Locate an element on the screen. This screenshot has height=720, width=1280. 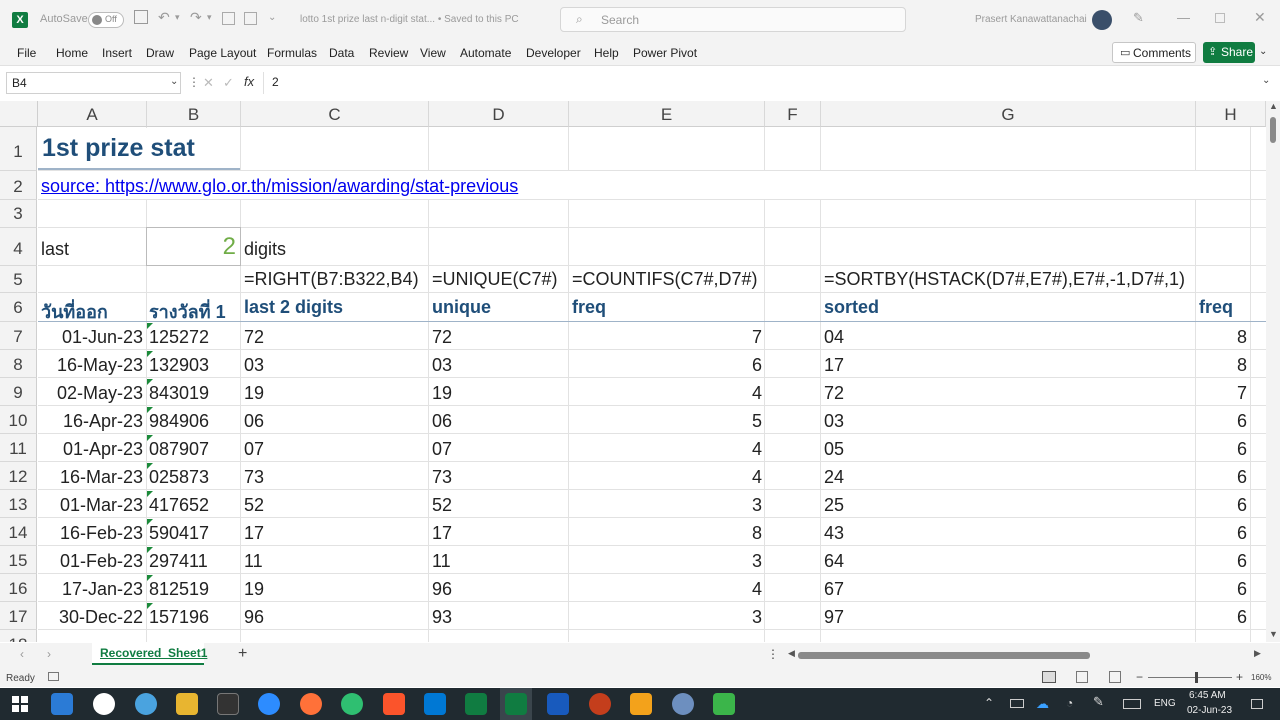
formula-text-d5: =UNIQUE(C7#) is located at coordinates (495, 279).